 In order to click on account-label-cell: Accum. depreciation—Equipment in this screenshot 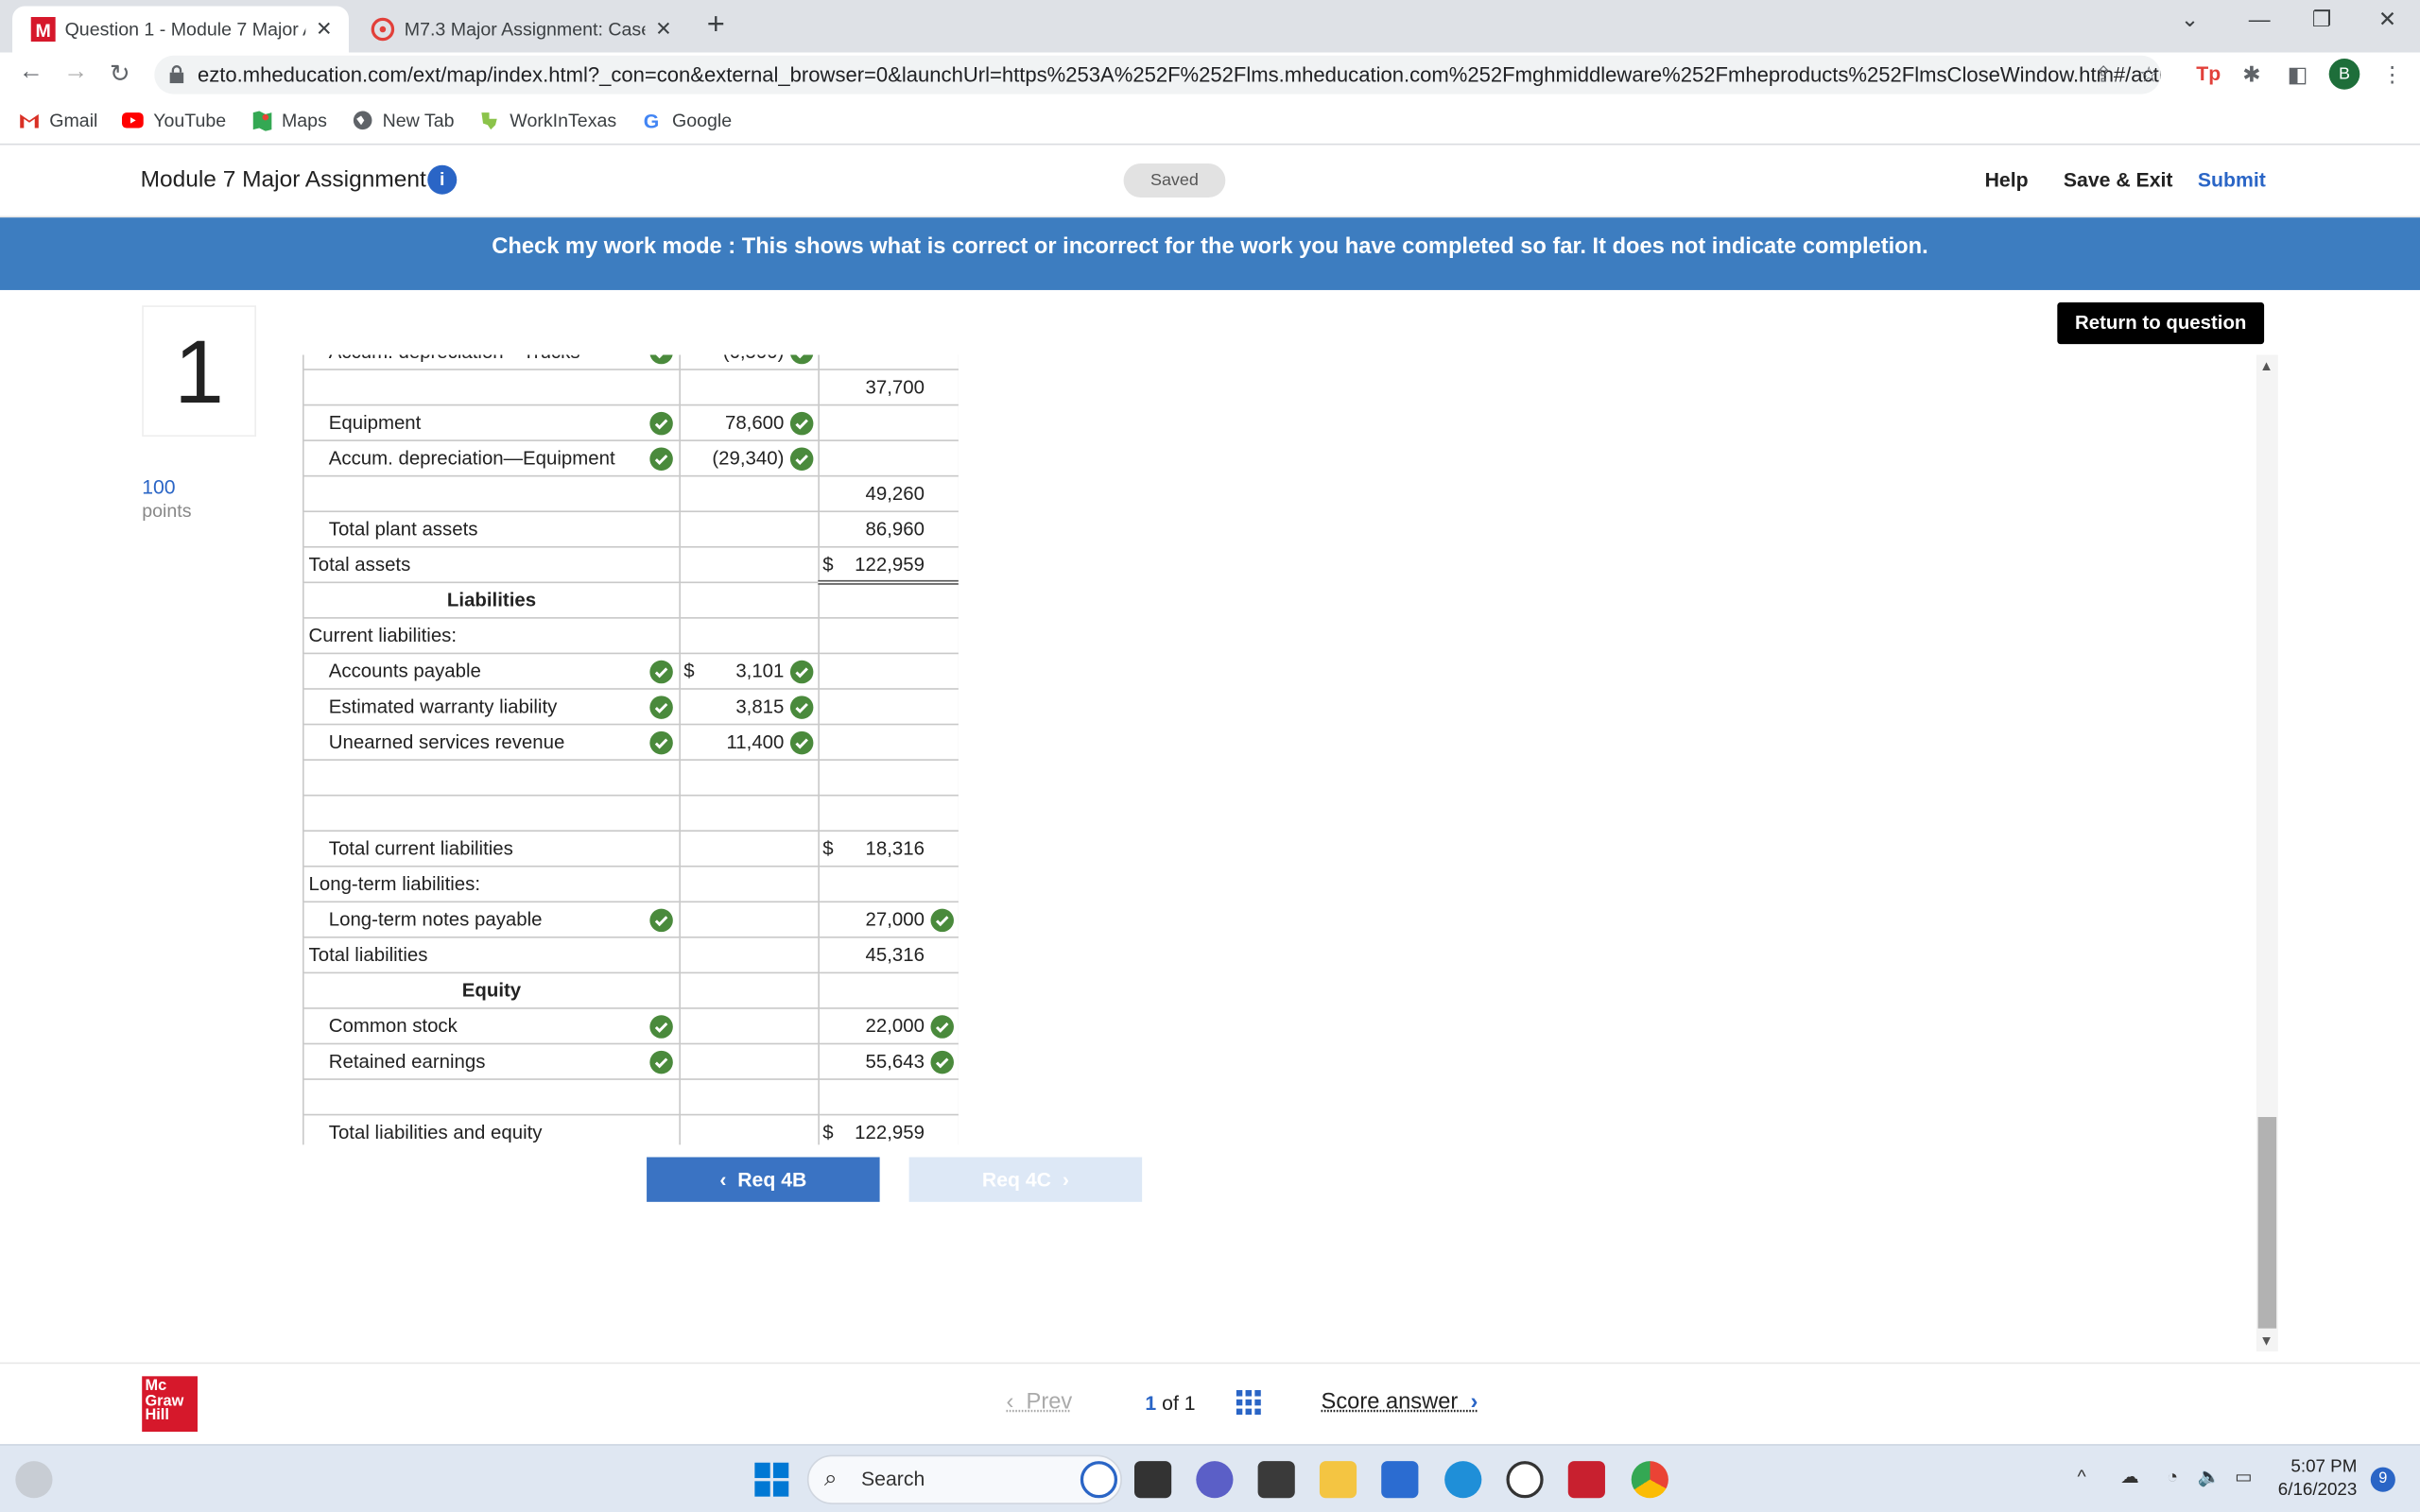, I will do `click(491, 458)`.